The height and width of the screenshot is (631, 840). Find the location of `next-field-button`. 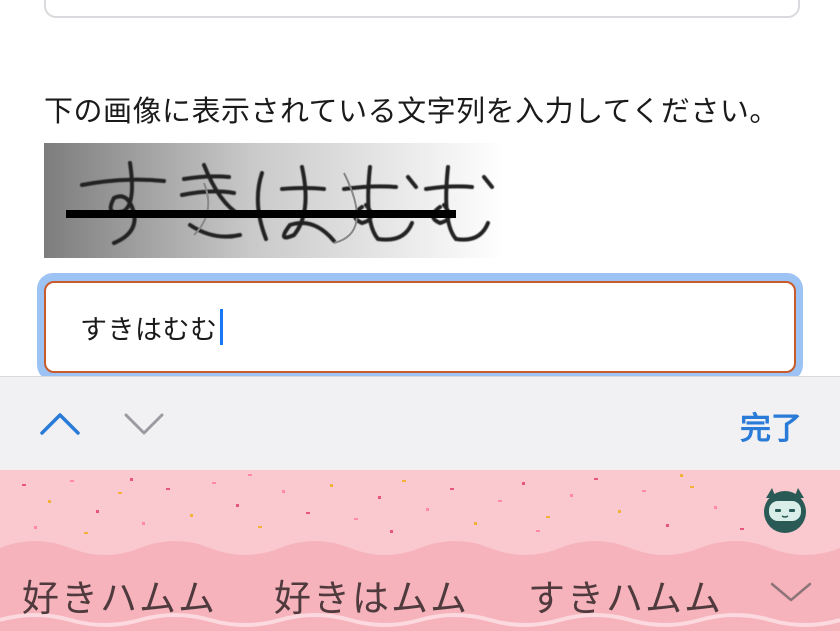

next-field-button is located at coordinates (144, 423).